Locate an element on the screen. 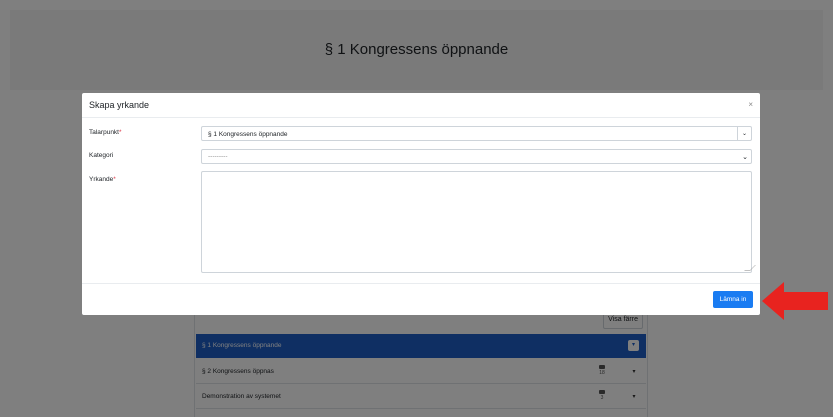 The image size is (833, 417). yrkande-label: Yrkande* is located at coordinates (102, 179).